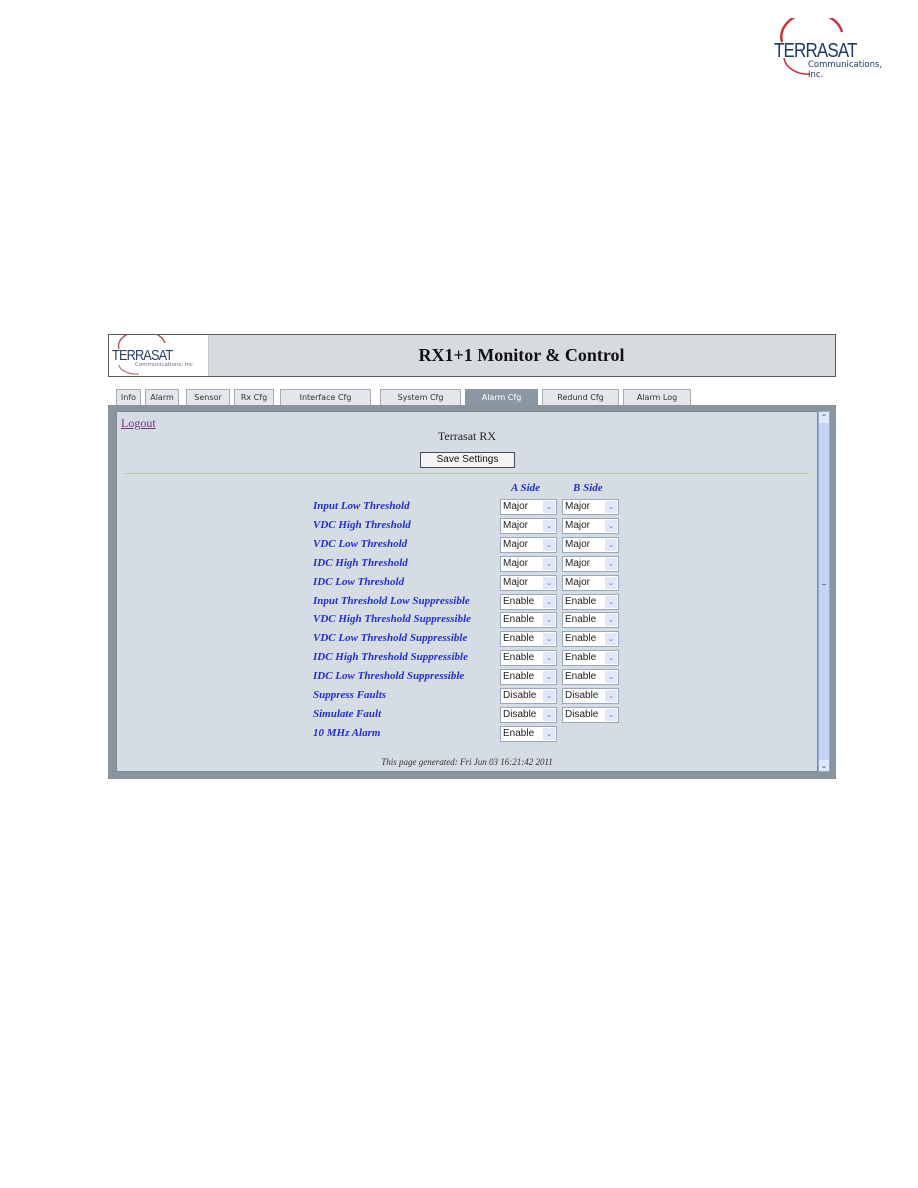 This screenshot has height=1188, width=918. What do you see at coordinates (325, 397) in the screenshot?
I see `tab-interface-cfg: Interface Cfg` at bounding box center [325, 397].